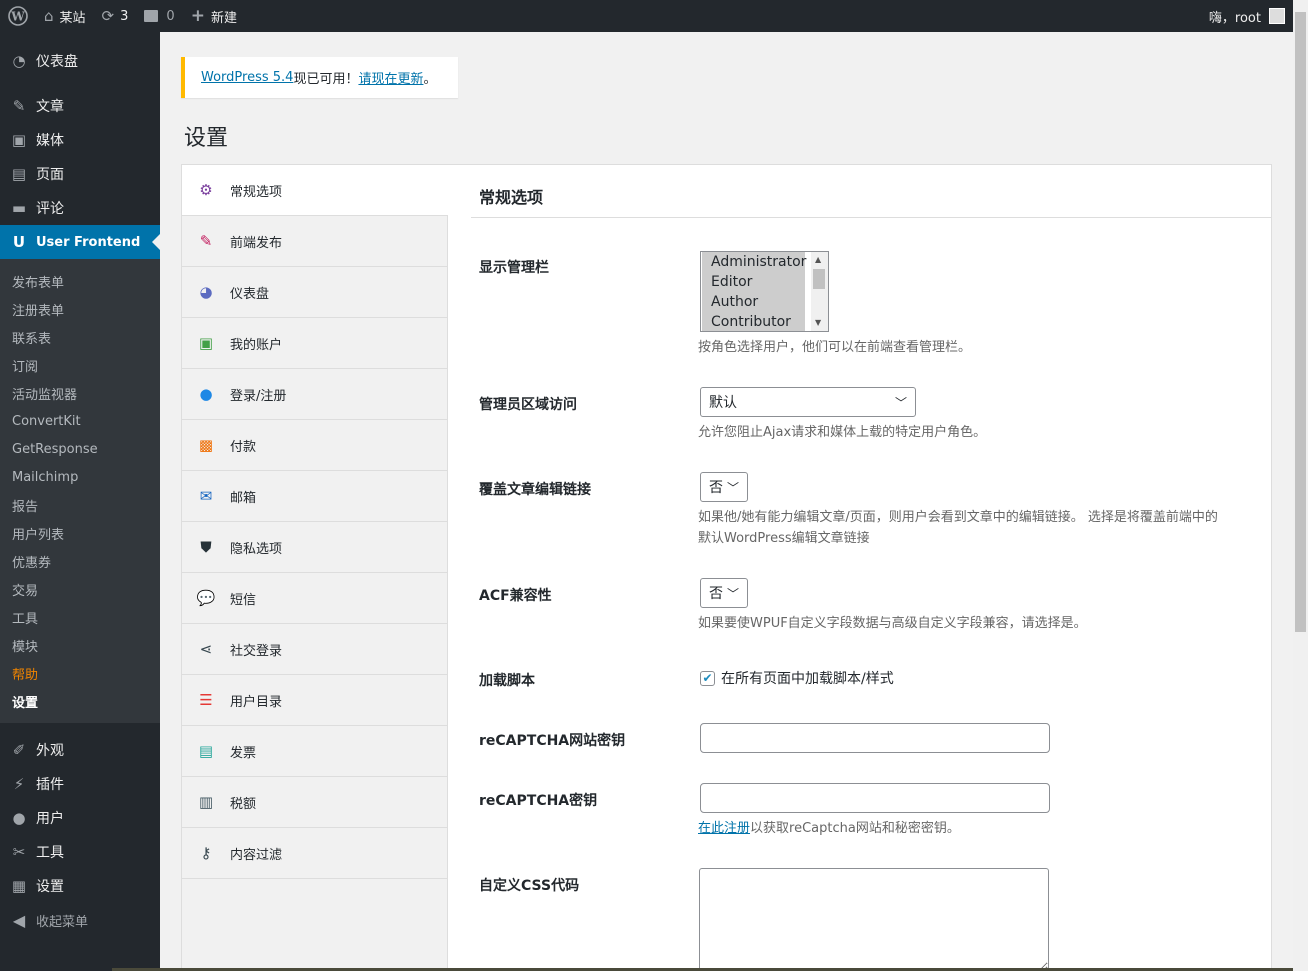 Image resolution: width=1308 pixels, height=971 pixels. Describe the element at coordinates (115, 16) in the screenshot. I see `updates-link: ⟳ 3` at that location.